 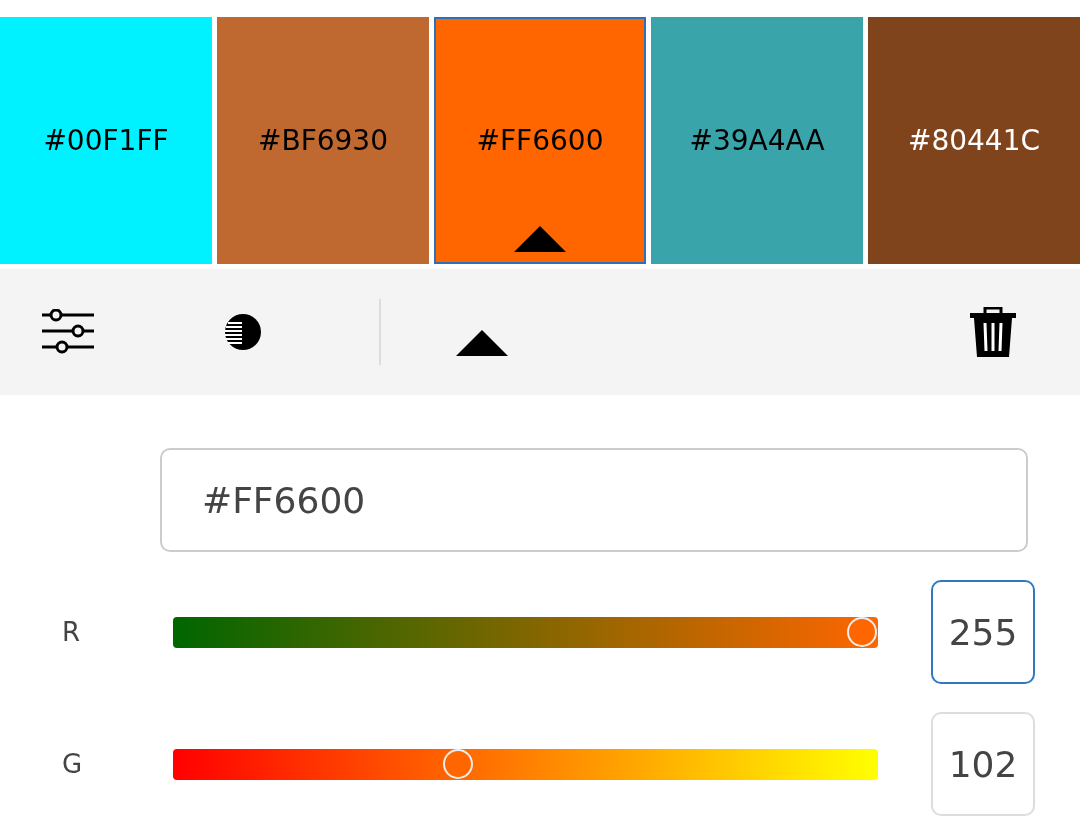 I want to click on hex-input-field: #FF6600, so click(x=594, y=500).